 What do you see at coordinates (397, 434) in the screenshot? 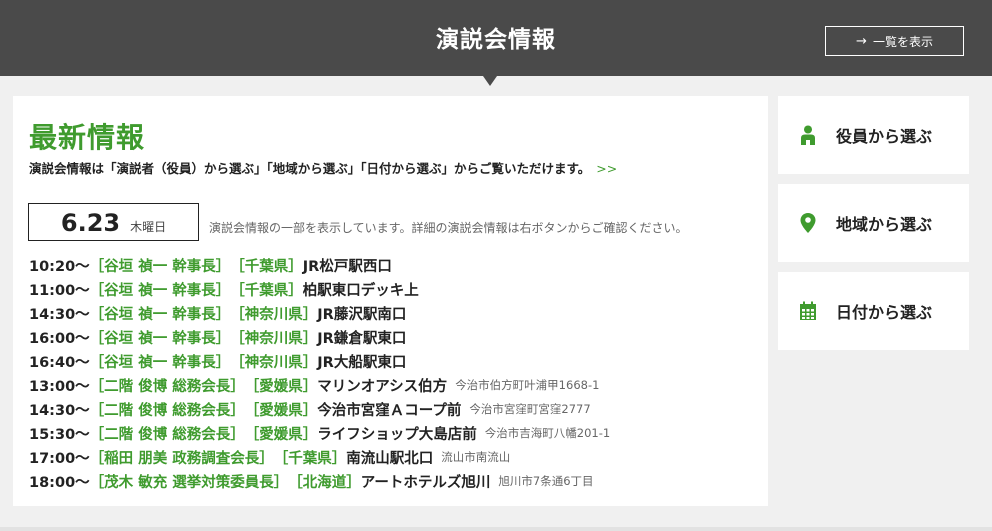
I see `event-place: ライフショップ大島店前` at bounding box center [397, 434].